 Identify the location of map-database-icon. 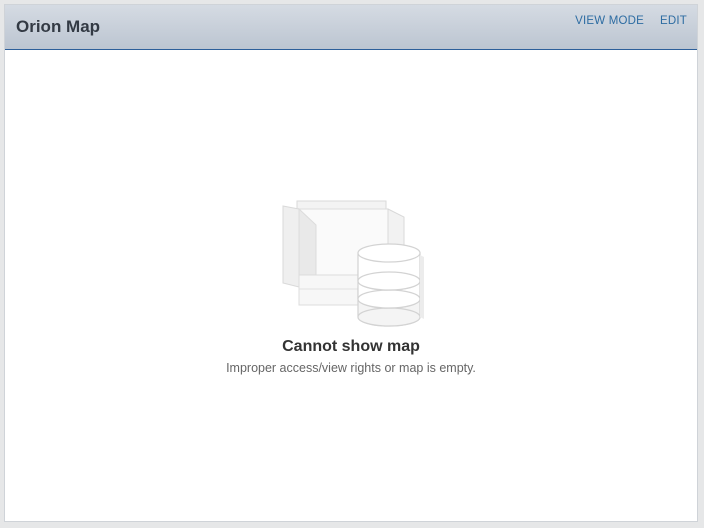
(352, 262).